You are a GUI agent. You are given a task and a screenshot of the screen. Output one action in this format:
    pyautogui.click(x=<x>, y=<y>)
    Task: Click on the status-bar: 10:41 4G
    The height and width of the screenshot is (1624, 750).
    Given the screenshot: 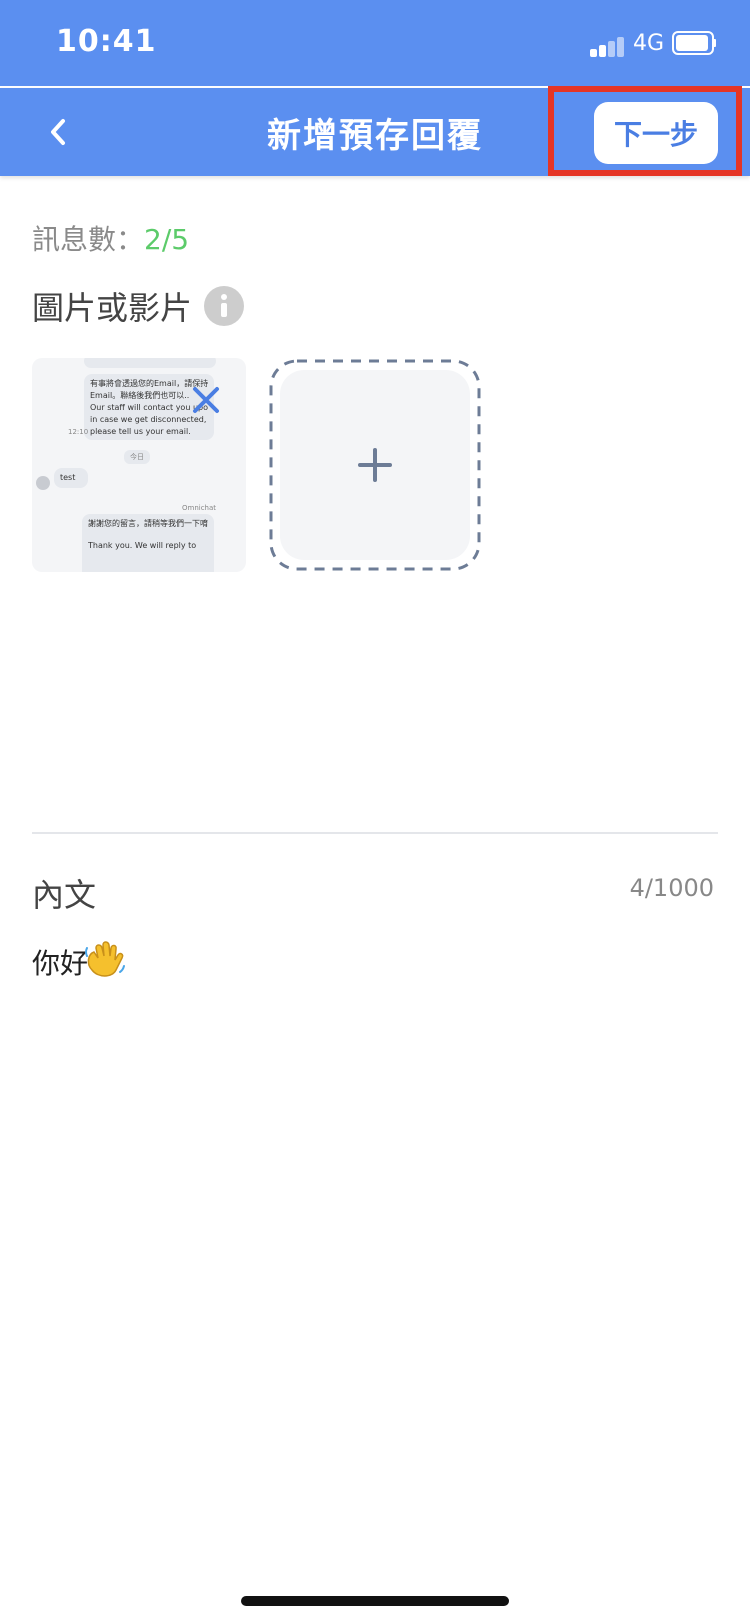 What is the action you would take?
    pyautogui.click(x=375, y=43)
    